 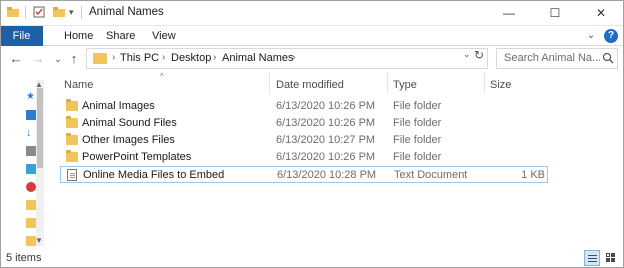 What do you see at coordinates (39, 240) in the screenshot?
I see `scroll-down-icon: ▼` at bounding box center [39, 240].